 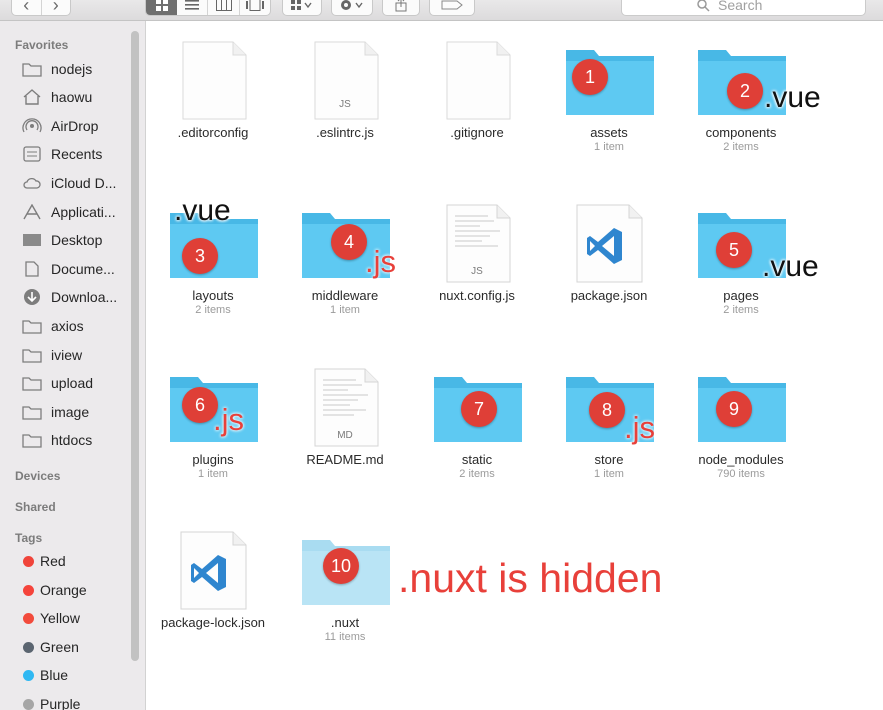 I want to click on file-item: 3 .vue layouts 2 items, so click(x=213, y=255).